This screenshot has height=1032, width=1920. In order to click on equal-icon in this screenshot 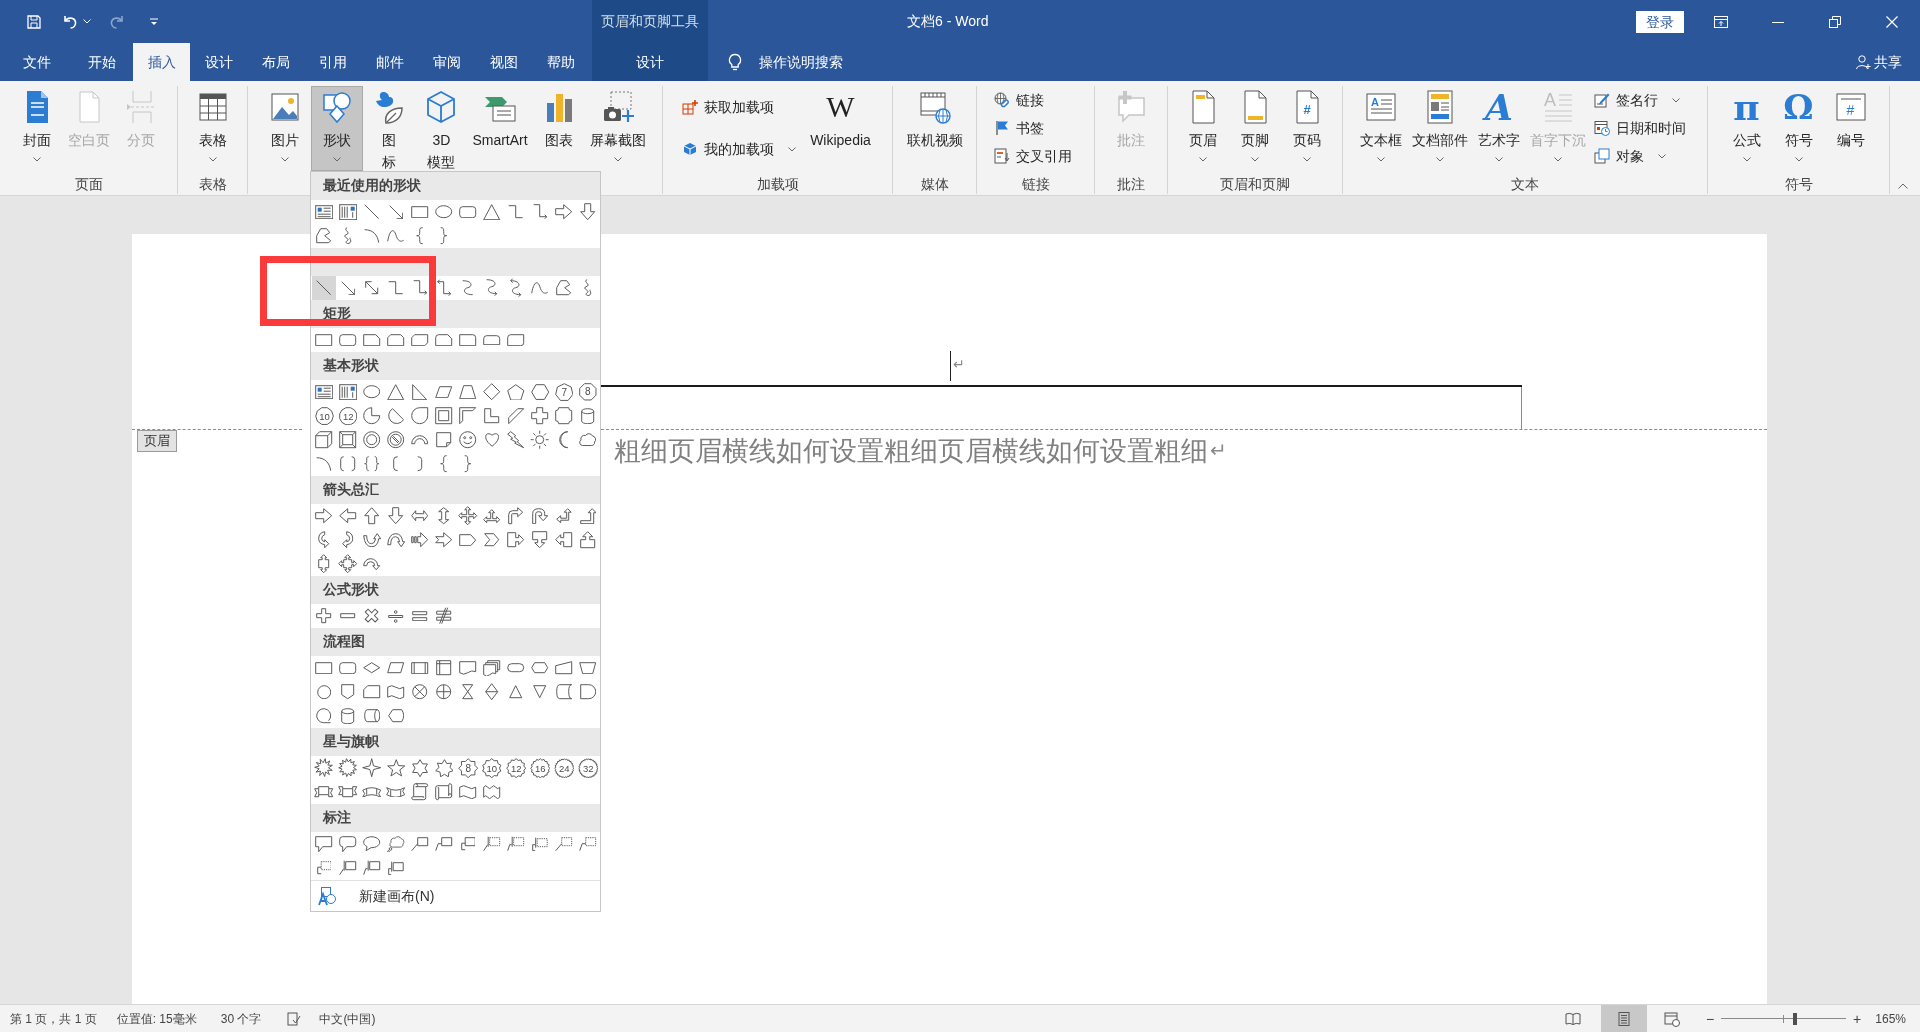, I will do `click(420, 616)`.